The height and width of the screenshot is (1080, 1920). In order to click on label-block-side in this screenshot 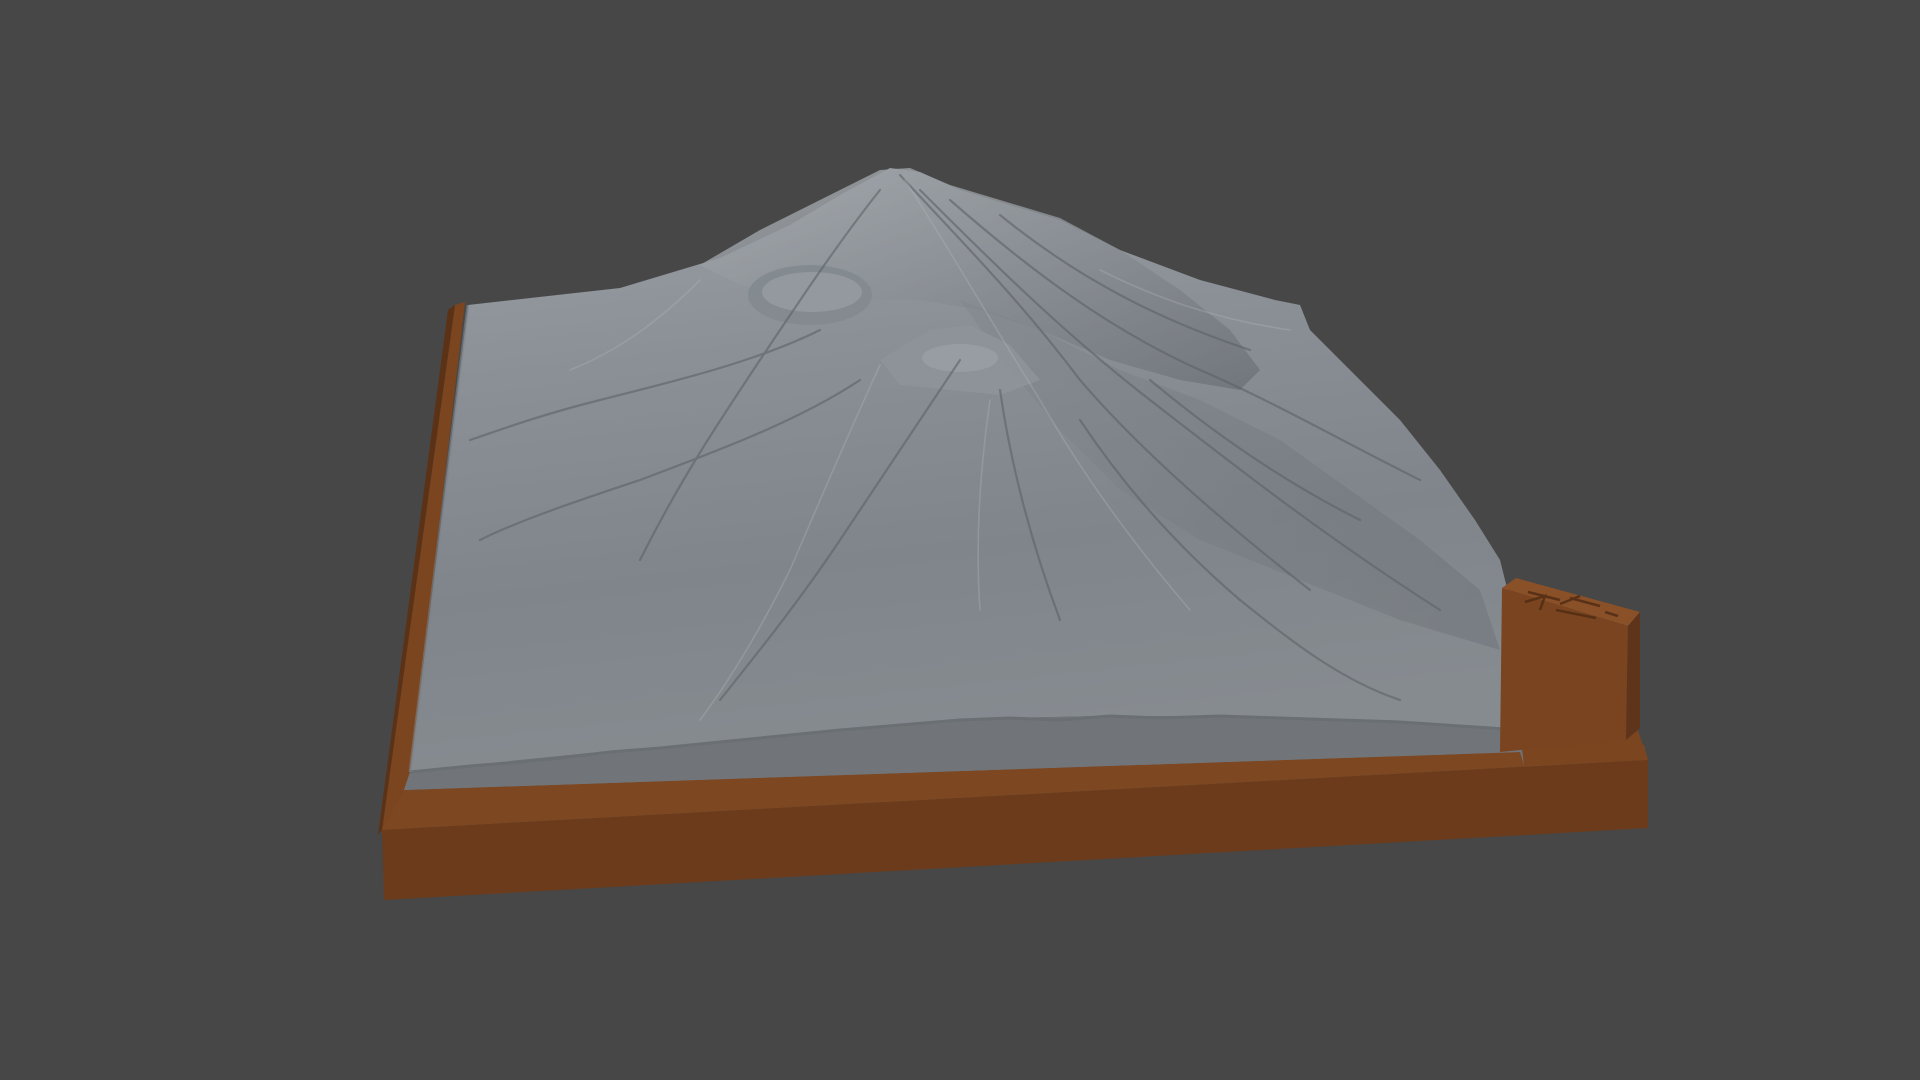, I will do `click(1633, 676)`.